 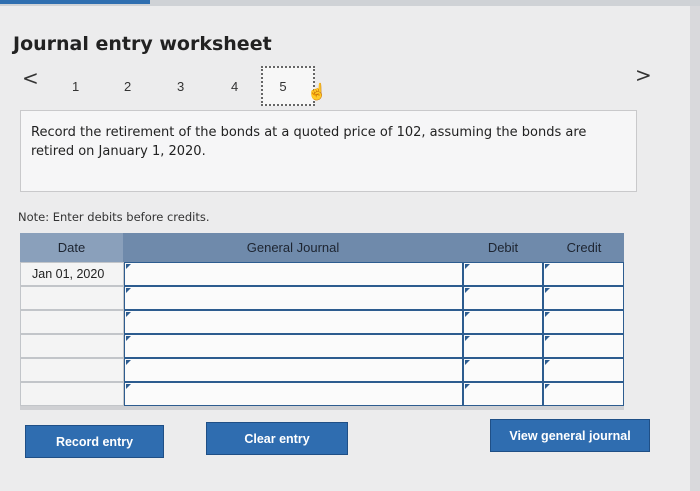 I want to click on step-2: 2, so click(x=127, y=86).